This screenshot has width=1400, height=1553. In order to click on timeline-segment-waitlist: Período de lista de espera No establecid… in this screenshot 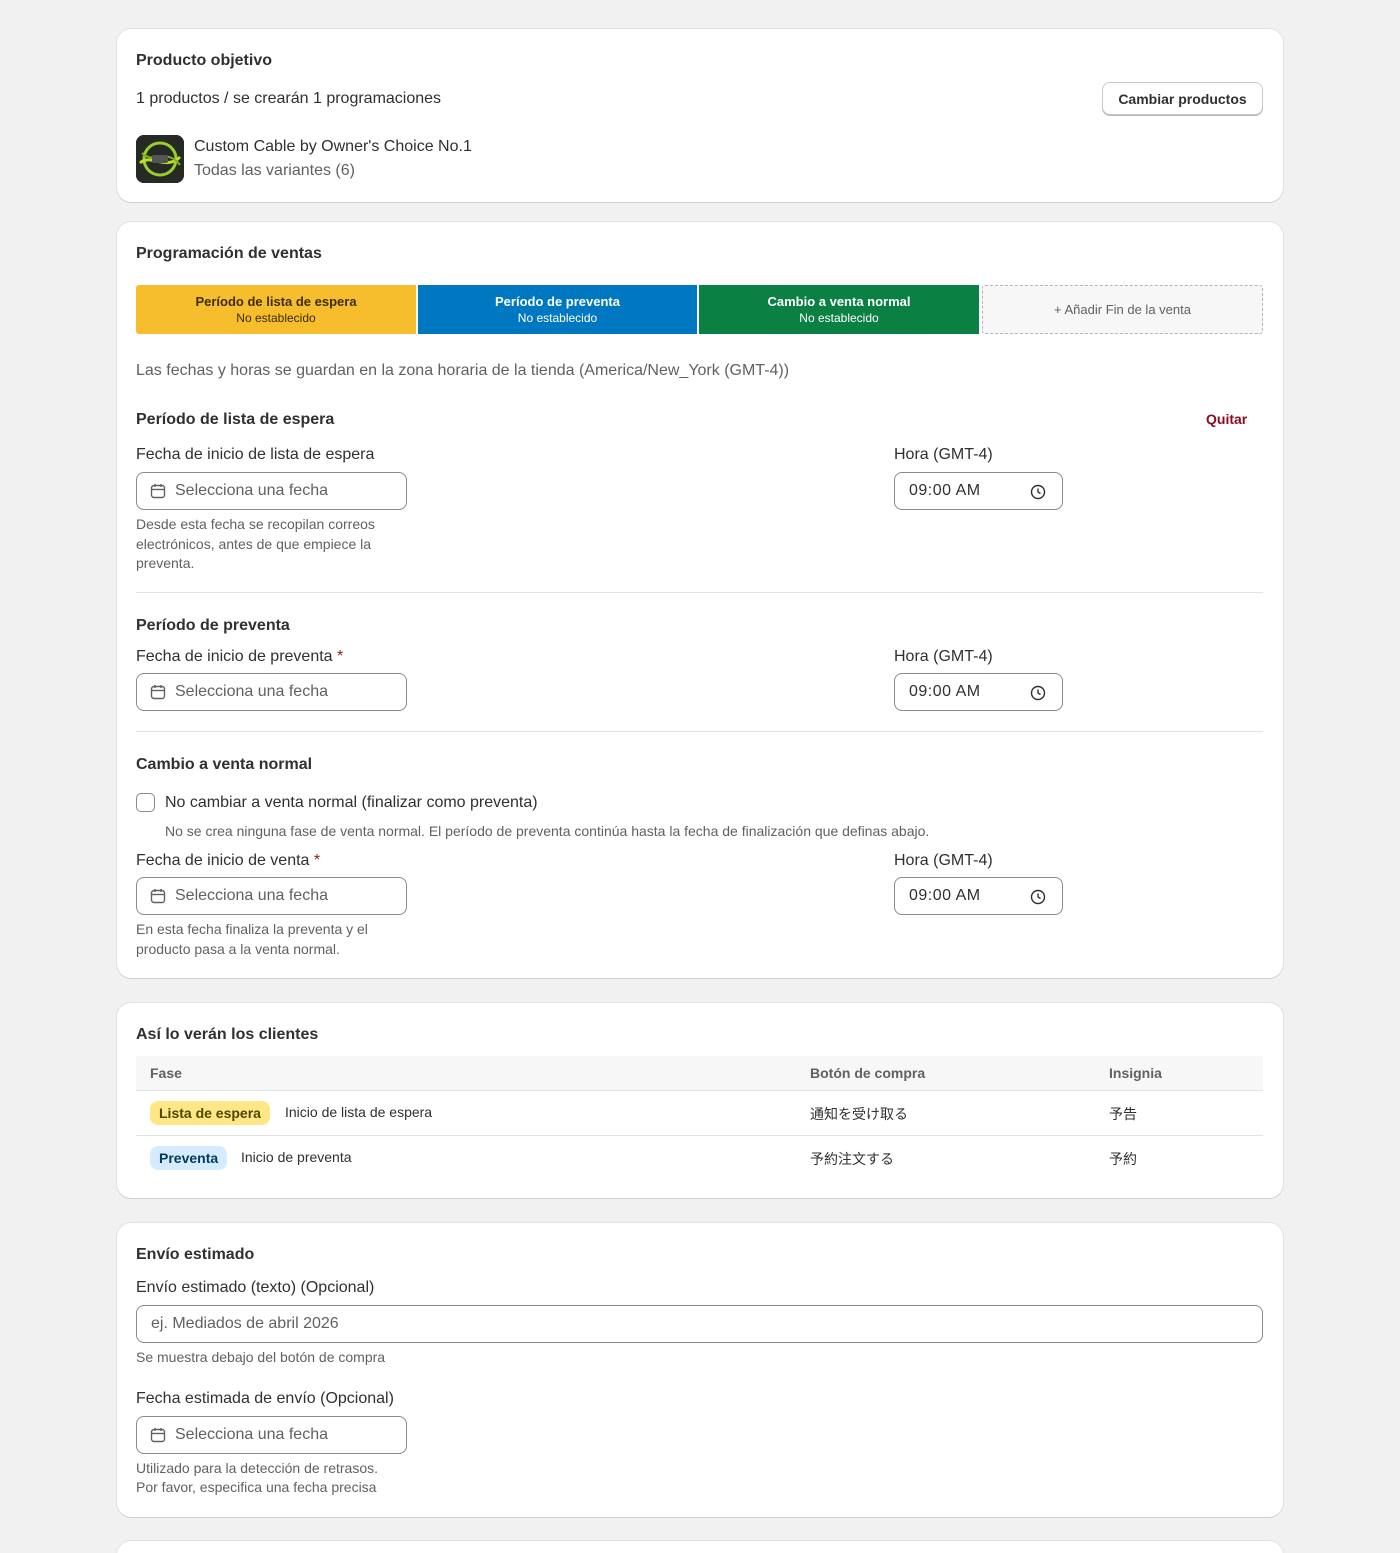, I will do `click(276, 309)`.